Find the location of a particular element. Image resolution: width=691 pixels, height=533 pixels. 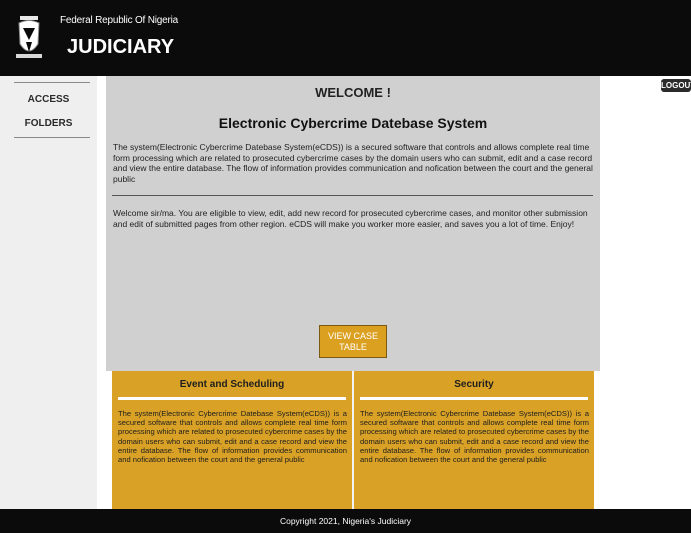

view-button-line1: VIEW CASE is located at coordinates (352, 336).